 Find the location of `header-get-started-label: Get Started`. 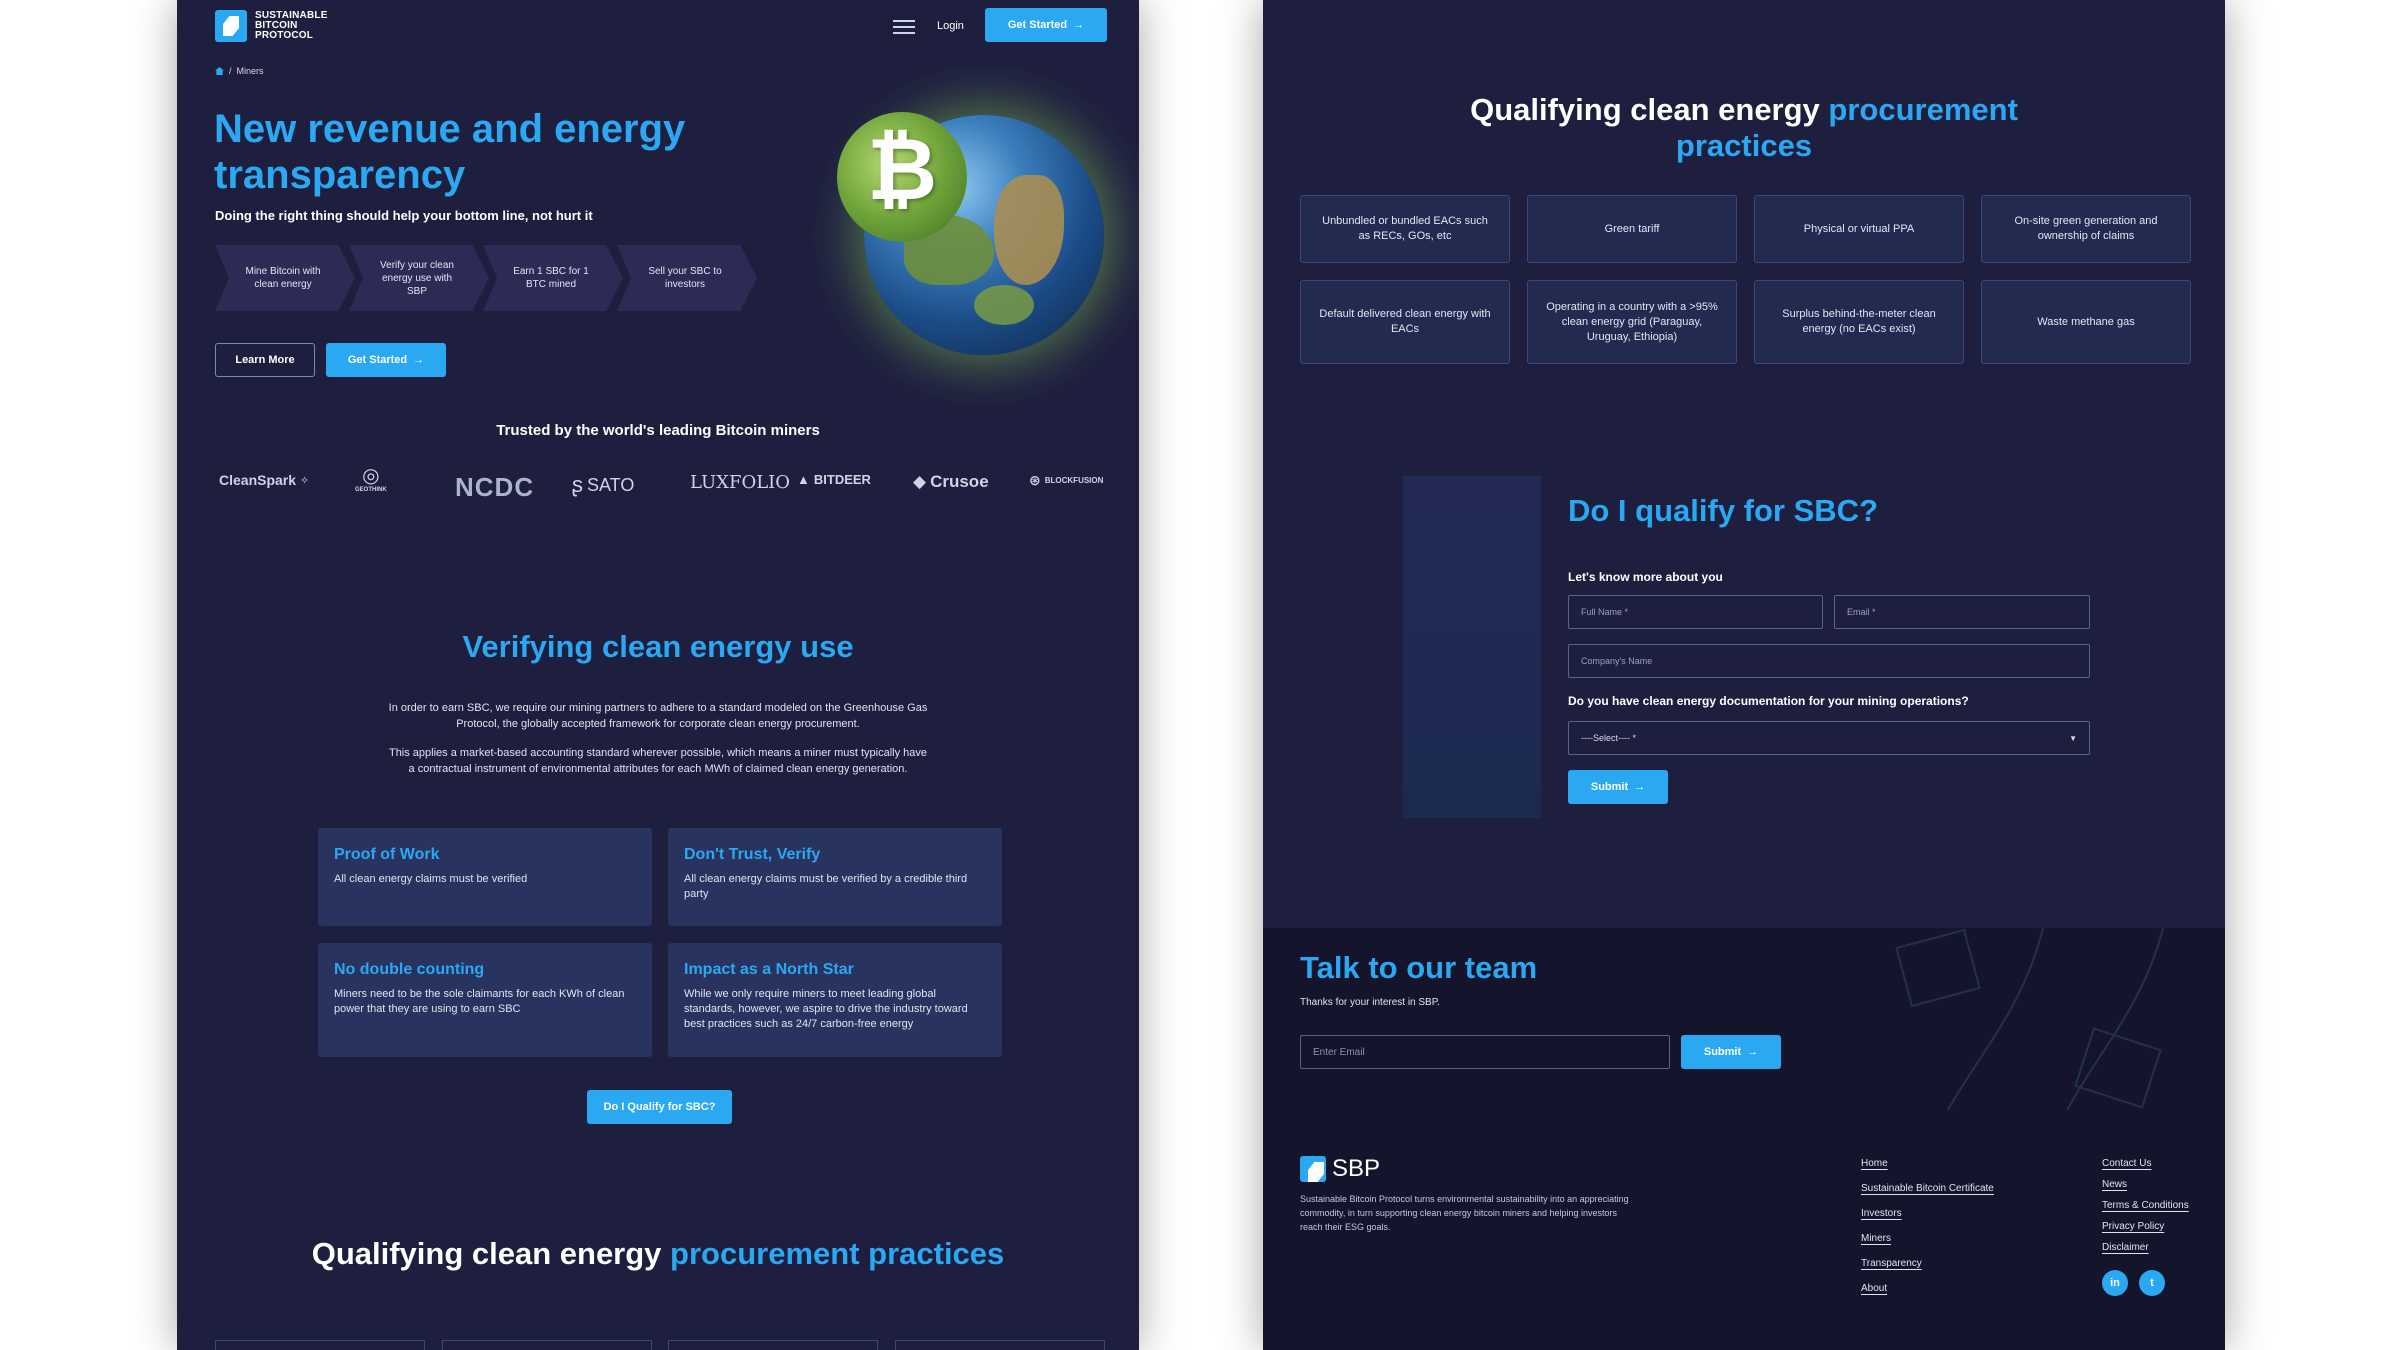

header-get-started-label: Get Started is located at coordinates (1037, 25).